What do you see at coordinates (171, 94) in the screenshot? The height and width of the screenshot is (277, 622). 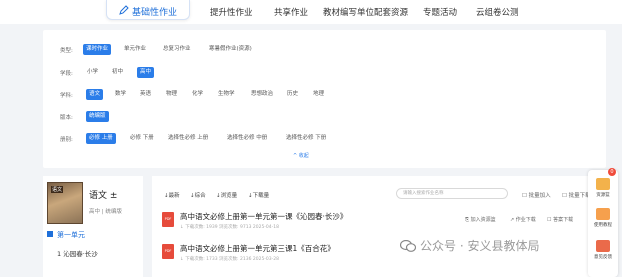 I see `chip-physics: 物理` at bounding box center [171, 94].